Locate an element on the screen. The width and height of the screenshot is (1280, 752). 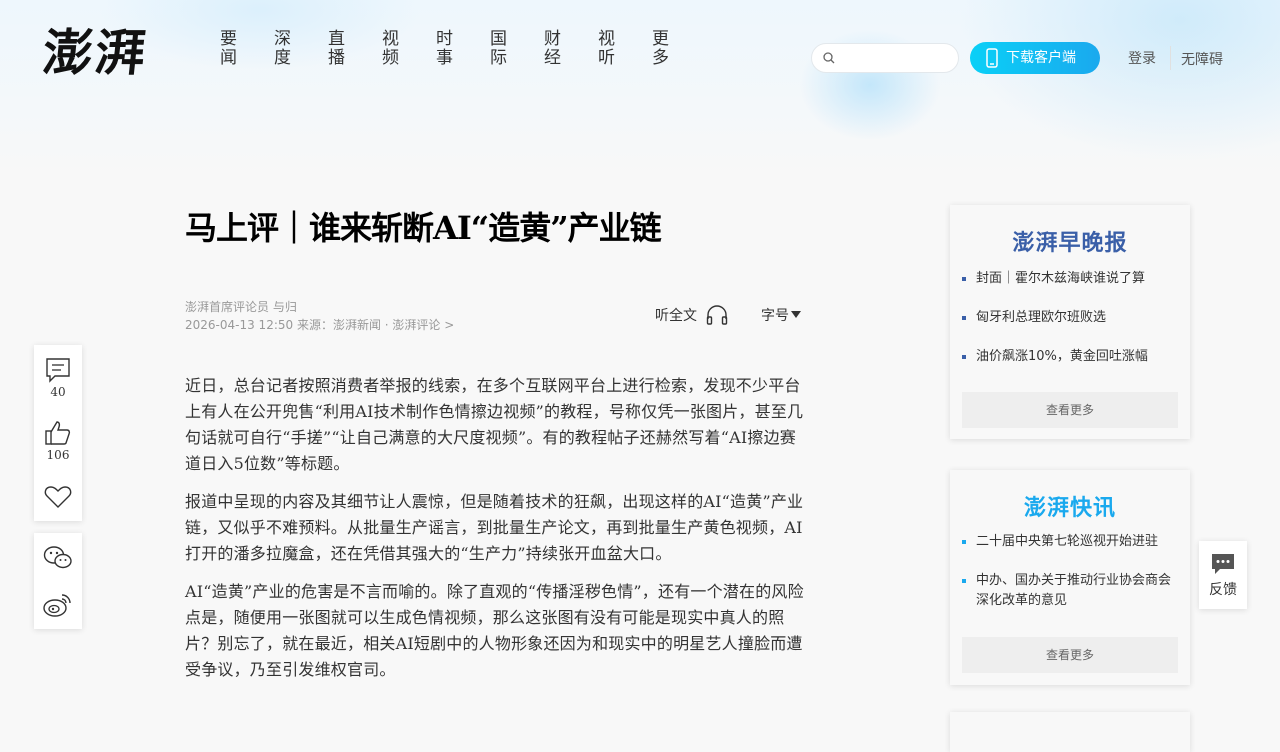
font-size-button: 字号 is located at coordinates (775, 315).